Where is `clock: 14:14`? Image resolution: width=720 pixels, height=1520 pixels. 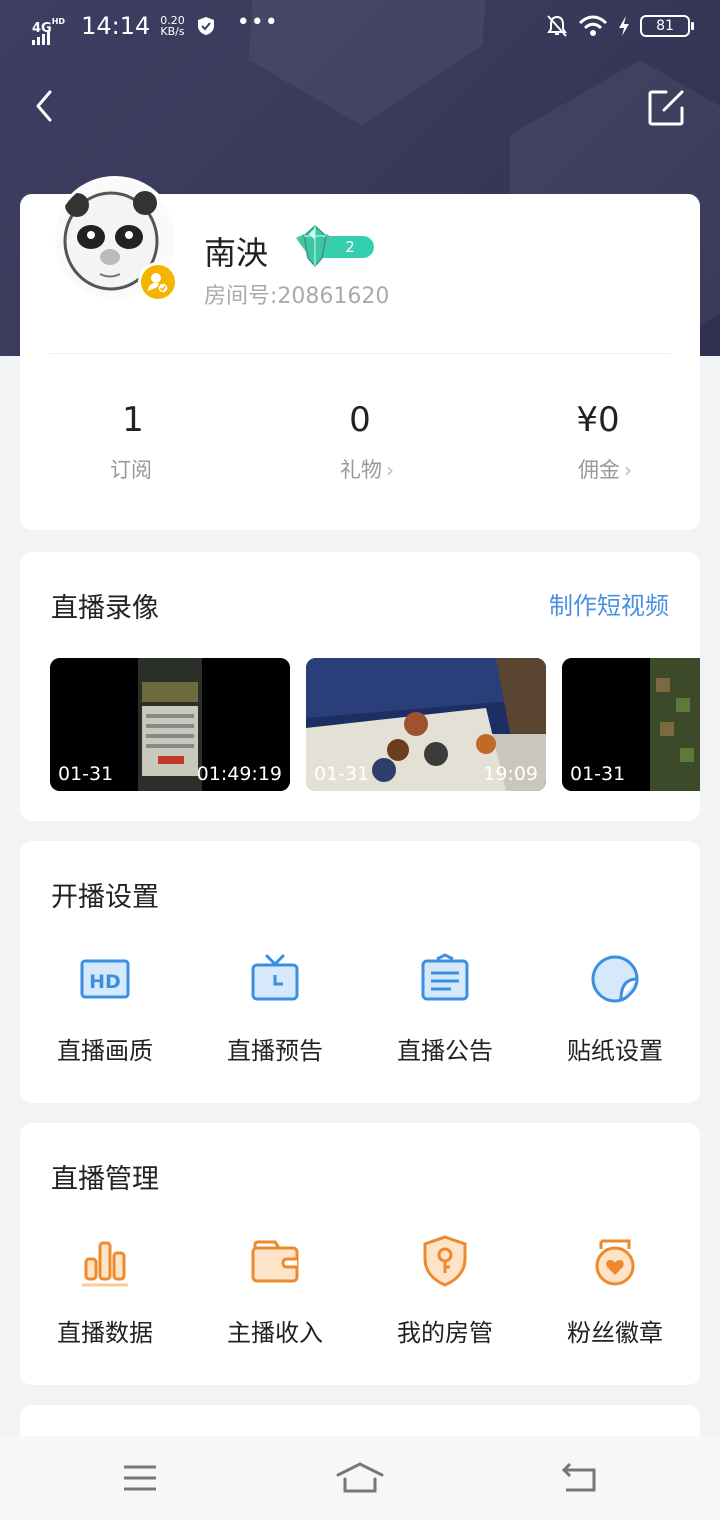
clock: 14:14 is located at coordinates (116, 26).